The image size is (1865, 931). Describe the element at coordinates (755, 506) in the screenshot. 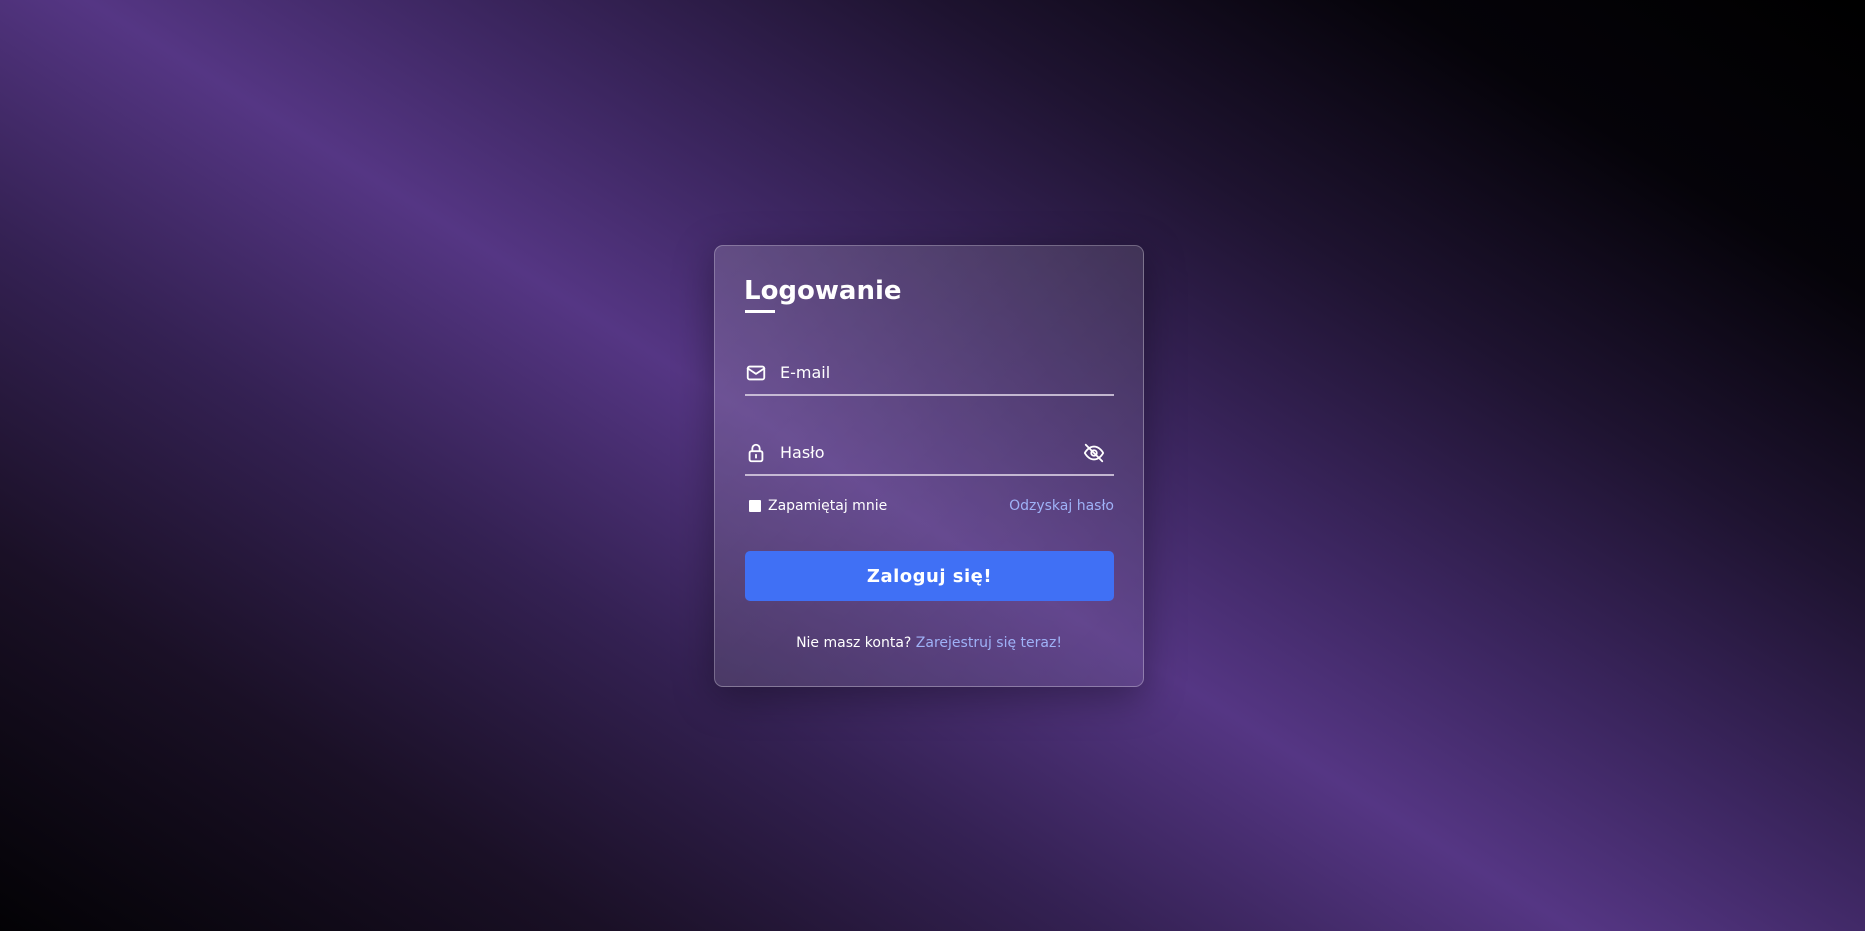

I see `remember-checkbox` at that location.